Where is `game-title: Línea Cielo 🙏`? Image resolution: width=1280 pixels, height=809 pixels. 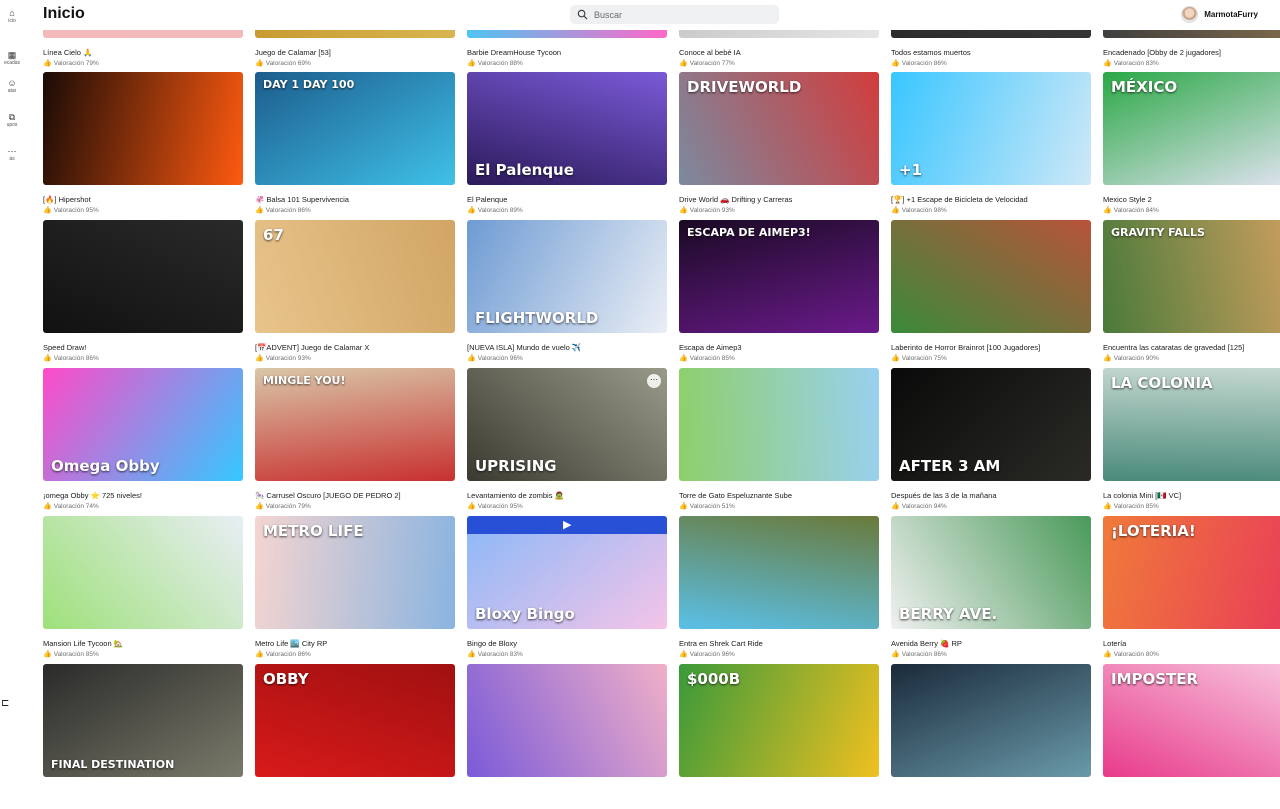
game-title: Línea Cielo 🙏 is located at coordinates (143, 52).